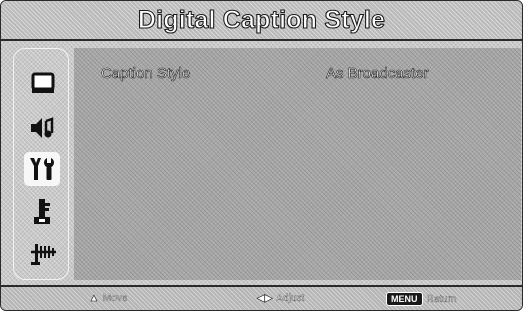 Image resolution: width=523 pixels, height=311 pixels. I want to click on setup-tools-icon, so click(42, 169).